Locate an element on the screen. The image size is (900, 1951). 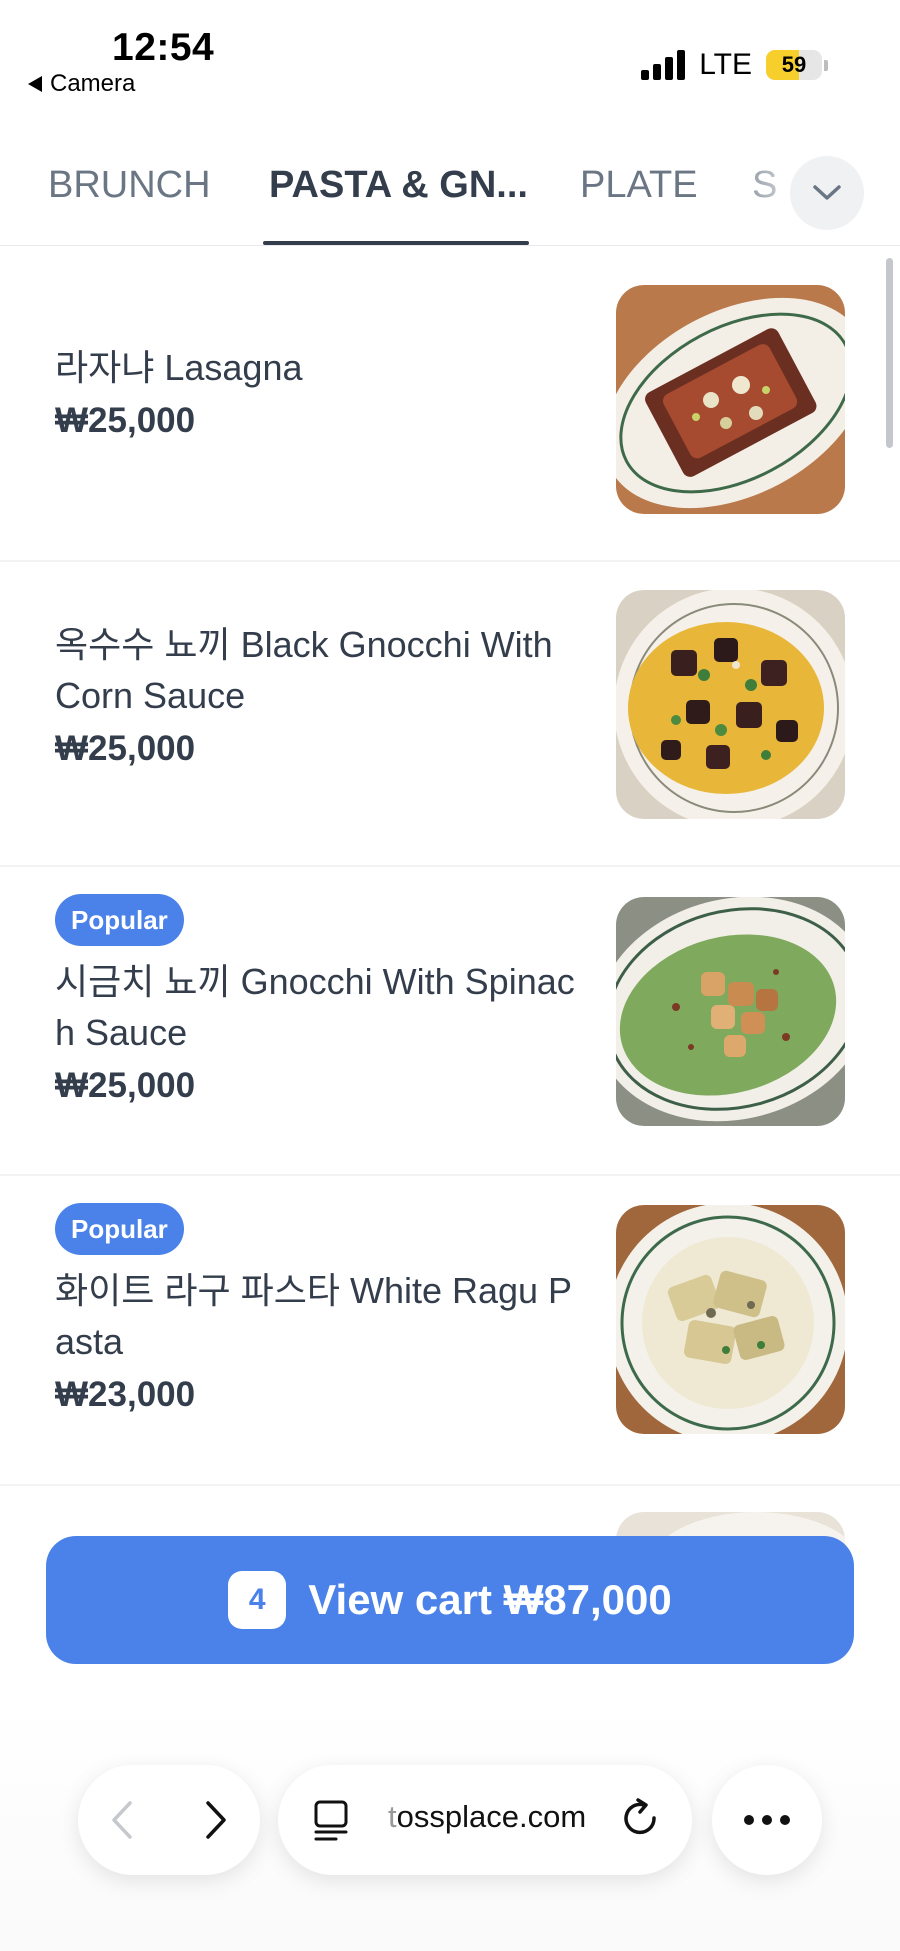
browser-more-button is located at coordinates (767, 1820).